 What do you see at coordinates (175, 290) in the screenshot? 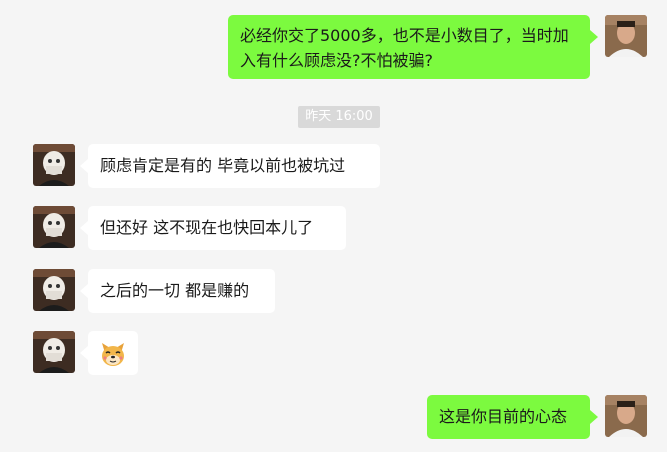
I see `message-text: 之后的一切 都是赚的` at bounding box center [175, 290].